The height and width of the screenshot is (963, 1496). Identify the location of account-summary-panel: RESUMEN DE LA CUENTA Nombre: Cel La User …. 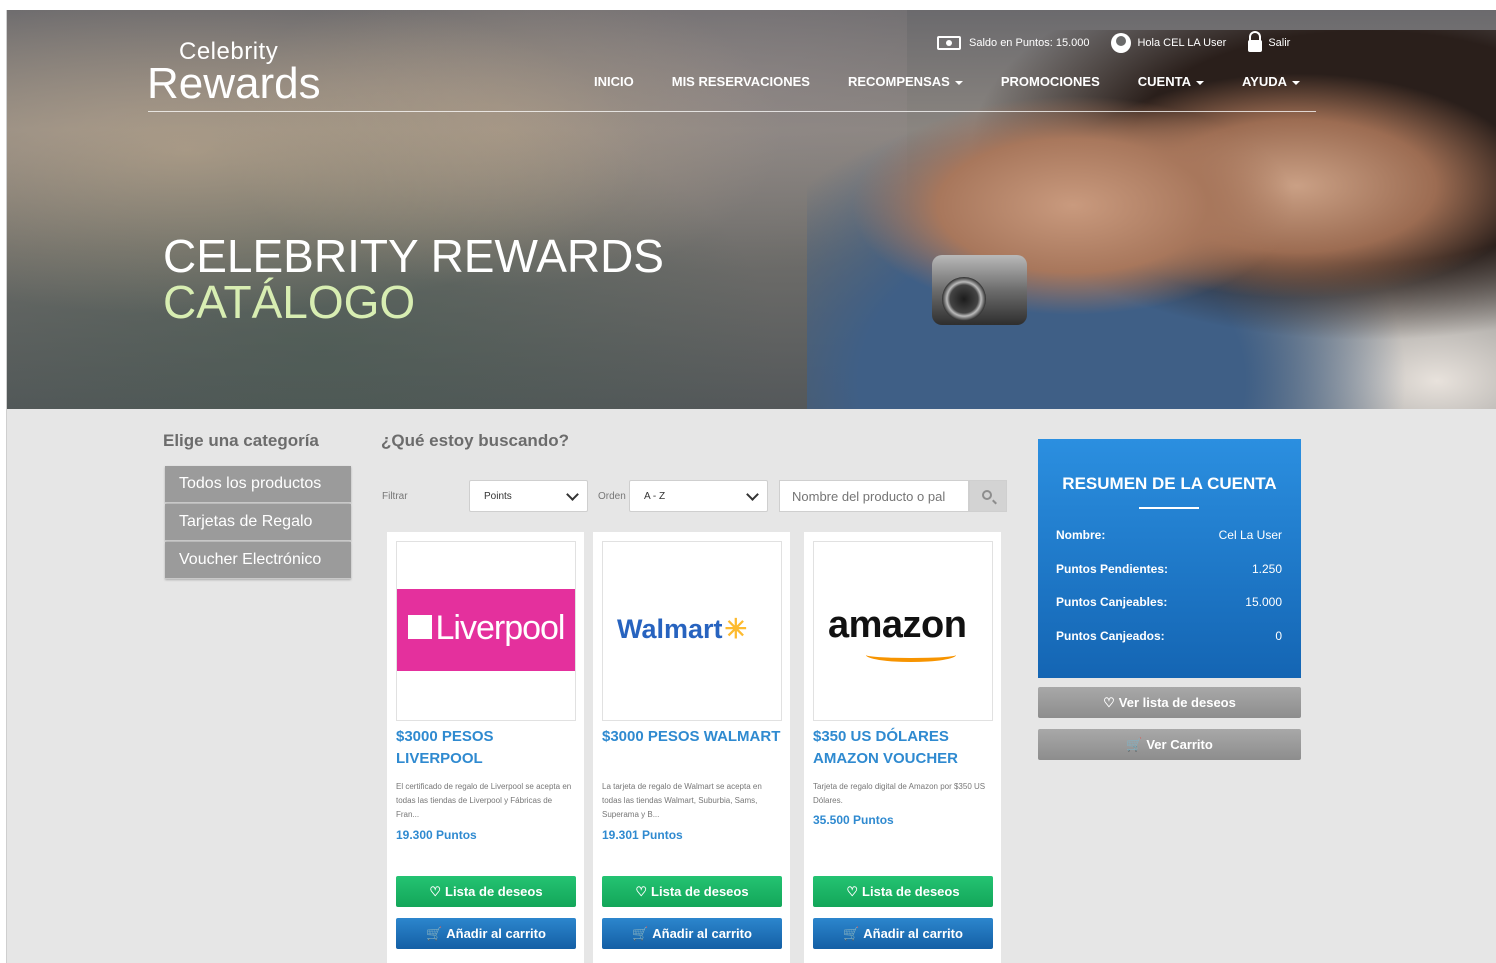
(1169, 558).